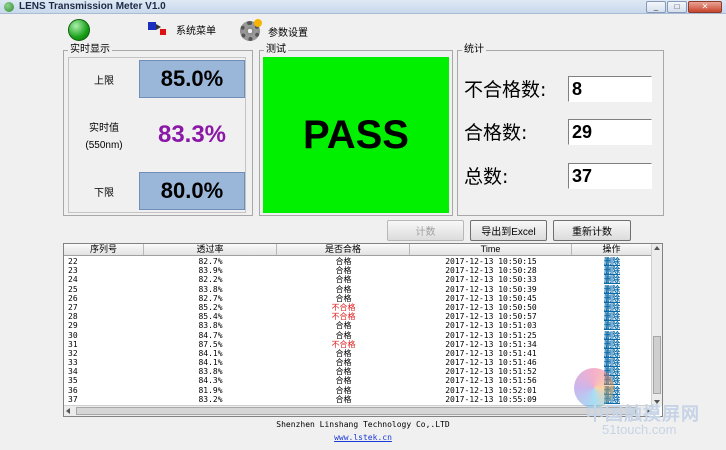 The height and width of the screenshot is (450, 726). Describe the element at coordinates (210, 271) in the screenshot. I see `transmission-cell: 83.9%` at that location.